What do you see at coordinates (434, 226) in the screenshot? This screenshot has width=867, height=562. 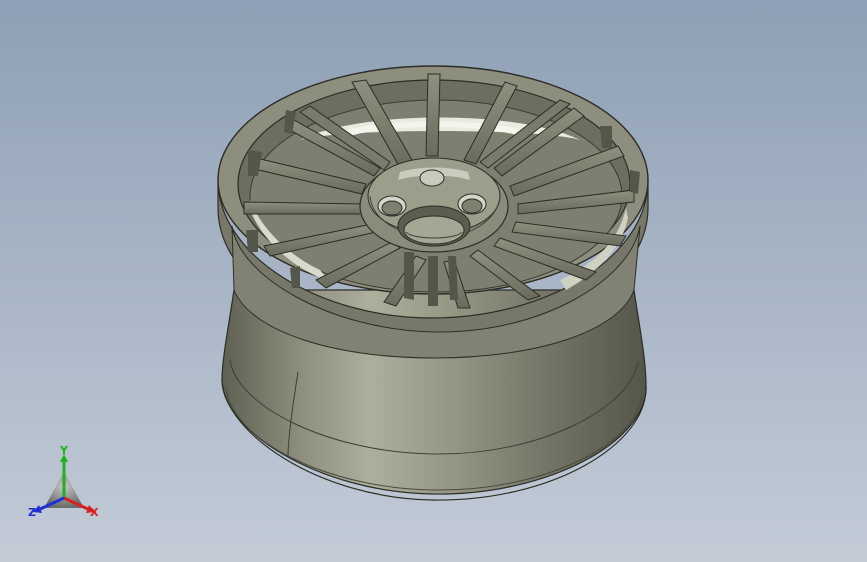 I see `center-bore` at bounding box center [434, 226].